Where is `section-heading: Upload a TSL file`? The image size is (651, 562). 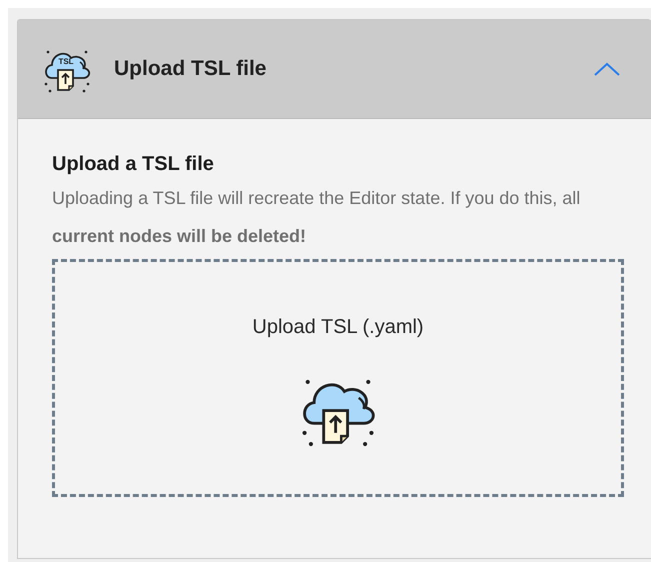 section-heading: Upload a TSL file is located at coordinates (133, 164).